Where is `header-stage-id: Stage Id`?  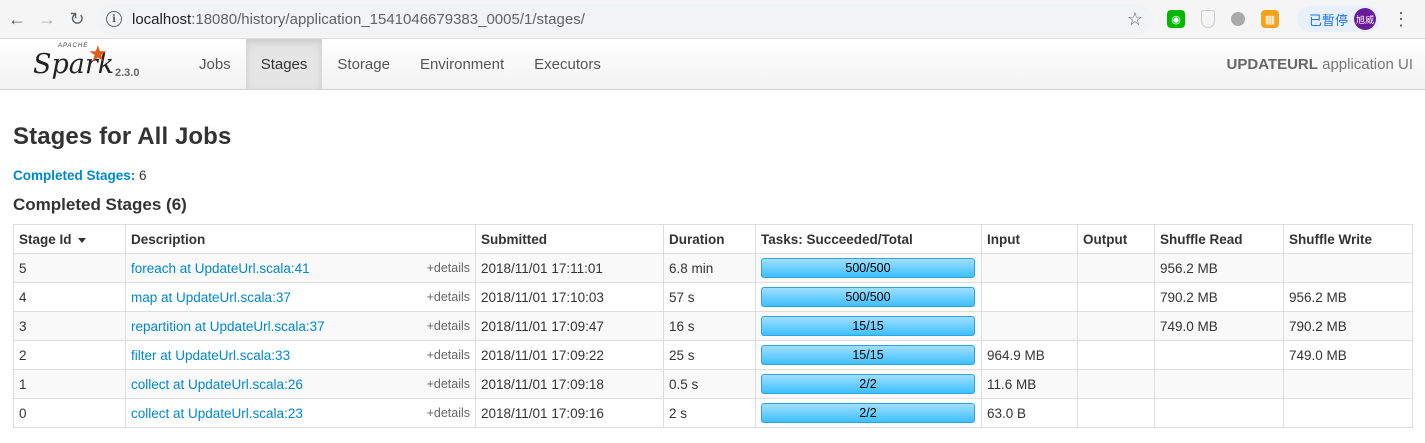 header-stage-id: Stage Id is located at coordinates (69, 239).